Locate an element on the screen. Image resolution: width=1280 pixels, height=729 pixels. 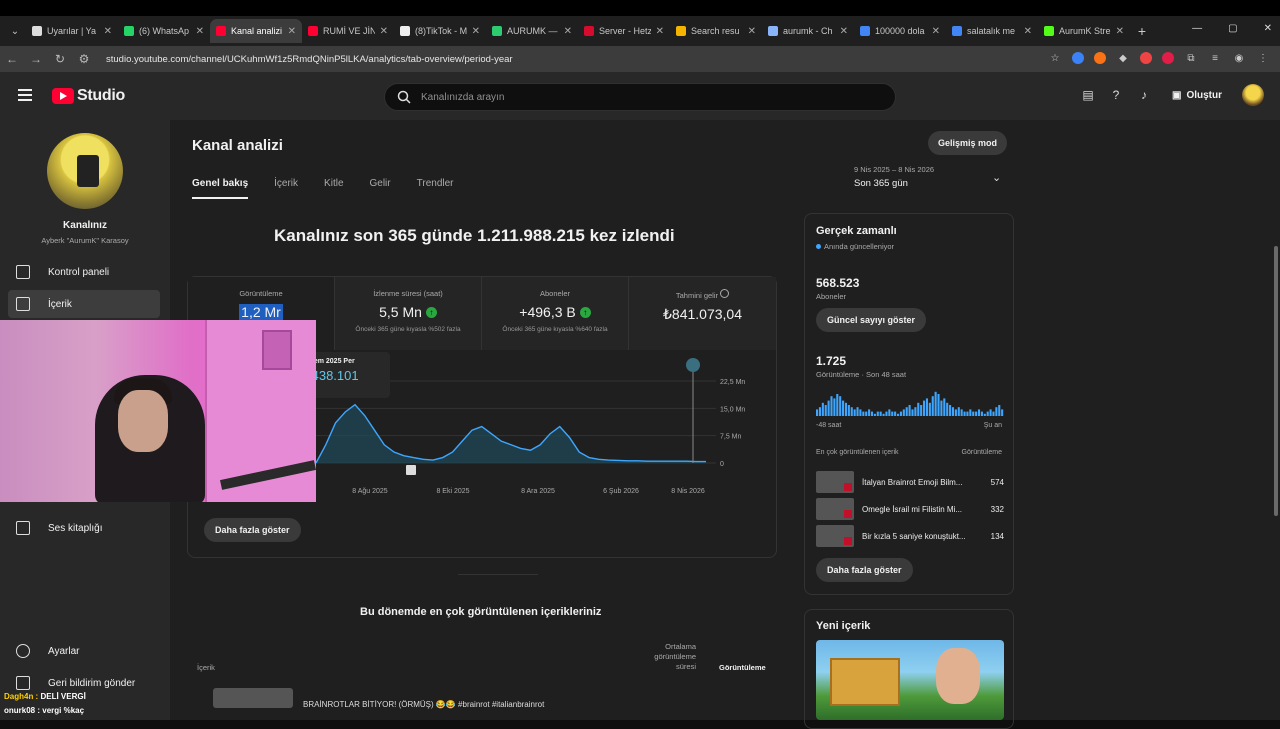
column-views: Görüntüleme is located at coordinates (742, 667).